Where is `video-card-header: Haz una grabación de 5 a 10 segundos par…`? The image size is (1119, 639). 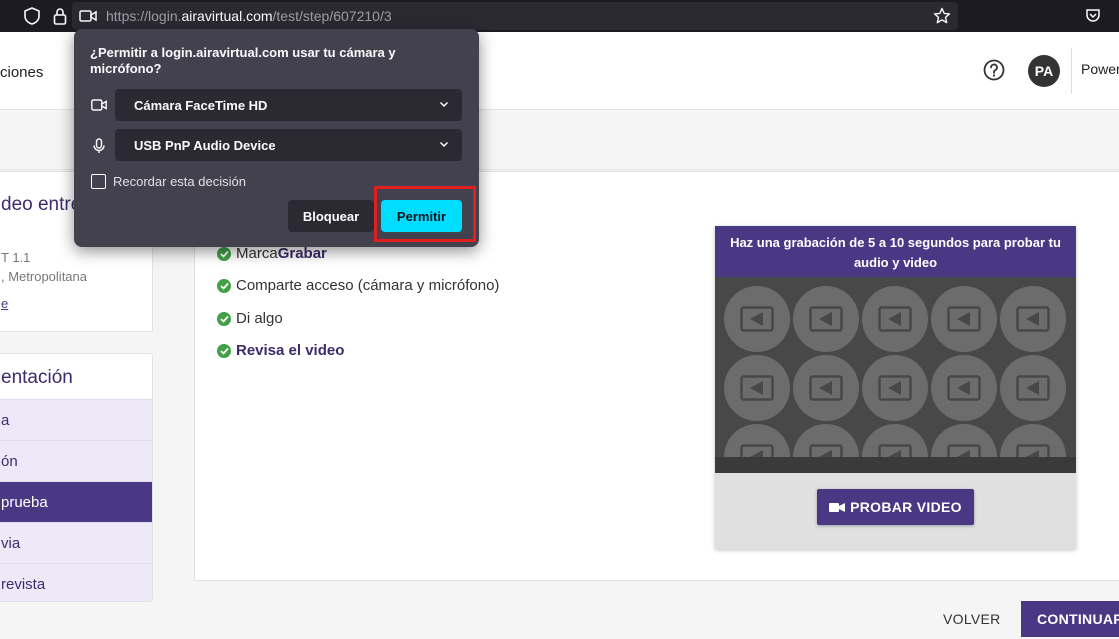 video-card-header: Haz una grabación de 5 a 10 segundos par… is located at coordinates (895, 251).